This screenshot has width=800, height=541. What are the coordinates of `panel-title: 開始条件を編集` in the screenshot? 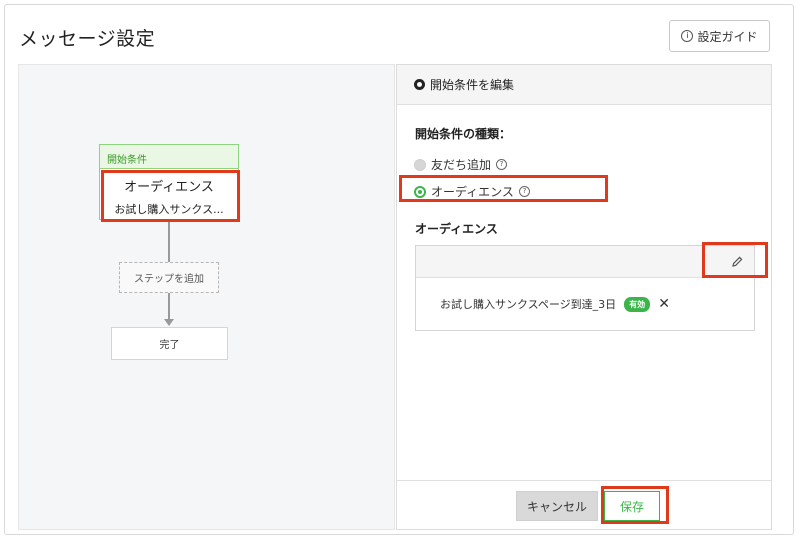 It's located at (472, 85).